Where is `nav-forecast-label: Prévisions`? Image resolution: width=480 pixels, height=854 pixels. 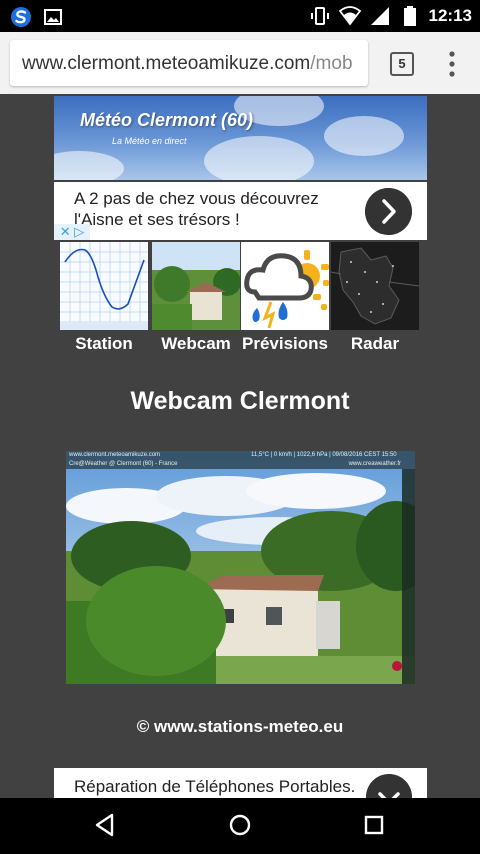 nav-forecast-label: Prévisions is located at coordinates (285, 344).